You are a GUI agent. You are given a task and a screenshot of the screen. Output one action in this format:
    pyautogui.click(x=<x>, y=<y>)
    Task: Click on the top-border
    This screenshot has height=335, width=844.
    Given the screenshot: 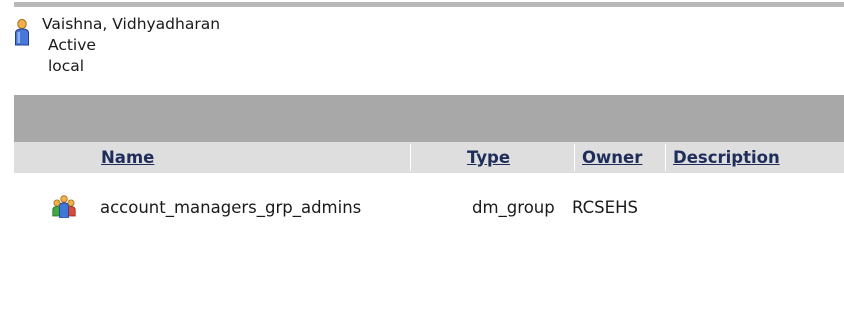 What is the action you would take?
    pyautogui.click(x=429, y=4)
    